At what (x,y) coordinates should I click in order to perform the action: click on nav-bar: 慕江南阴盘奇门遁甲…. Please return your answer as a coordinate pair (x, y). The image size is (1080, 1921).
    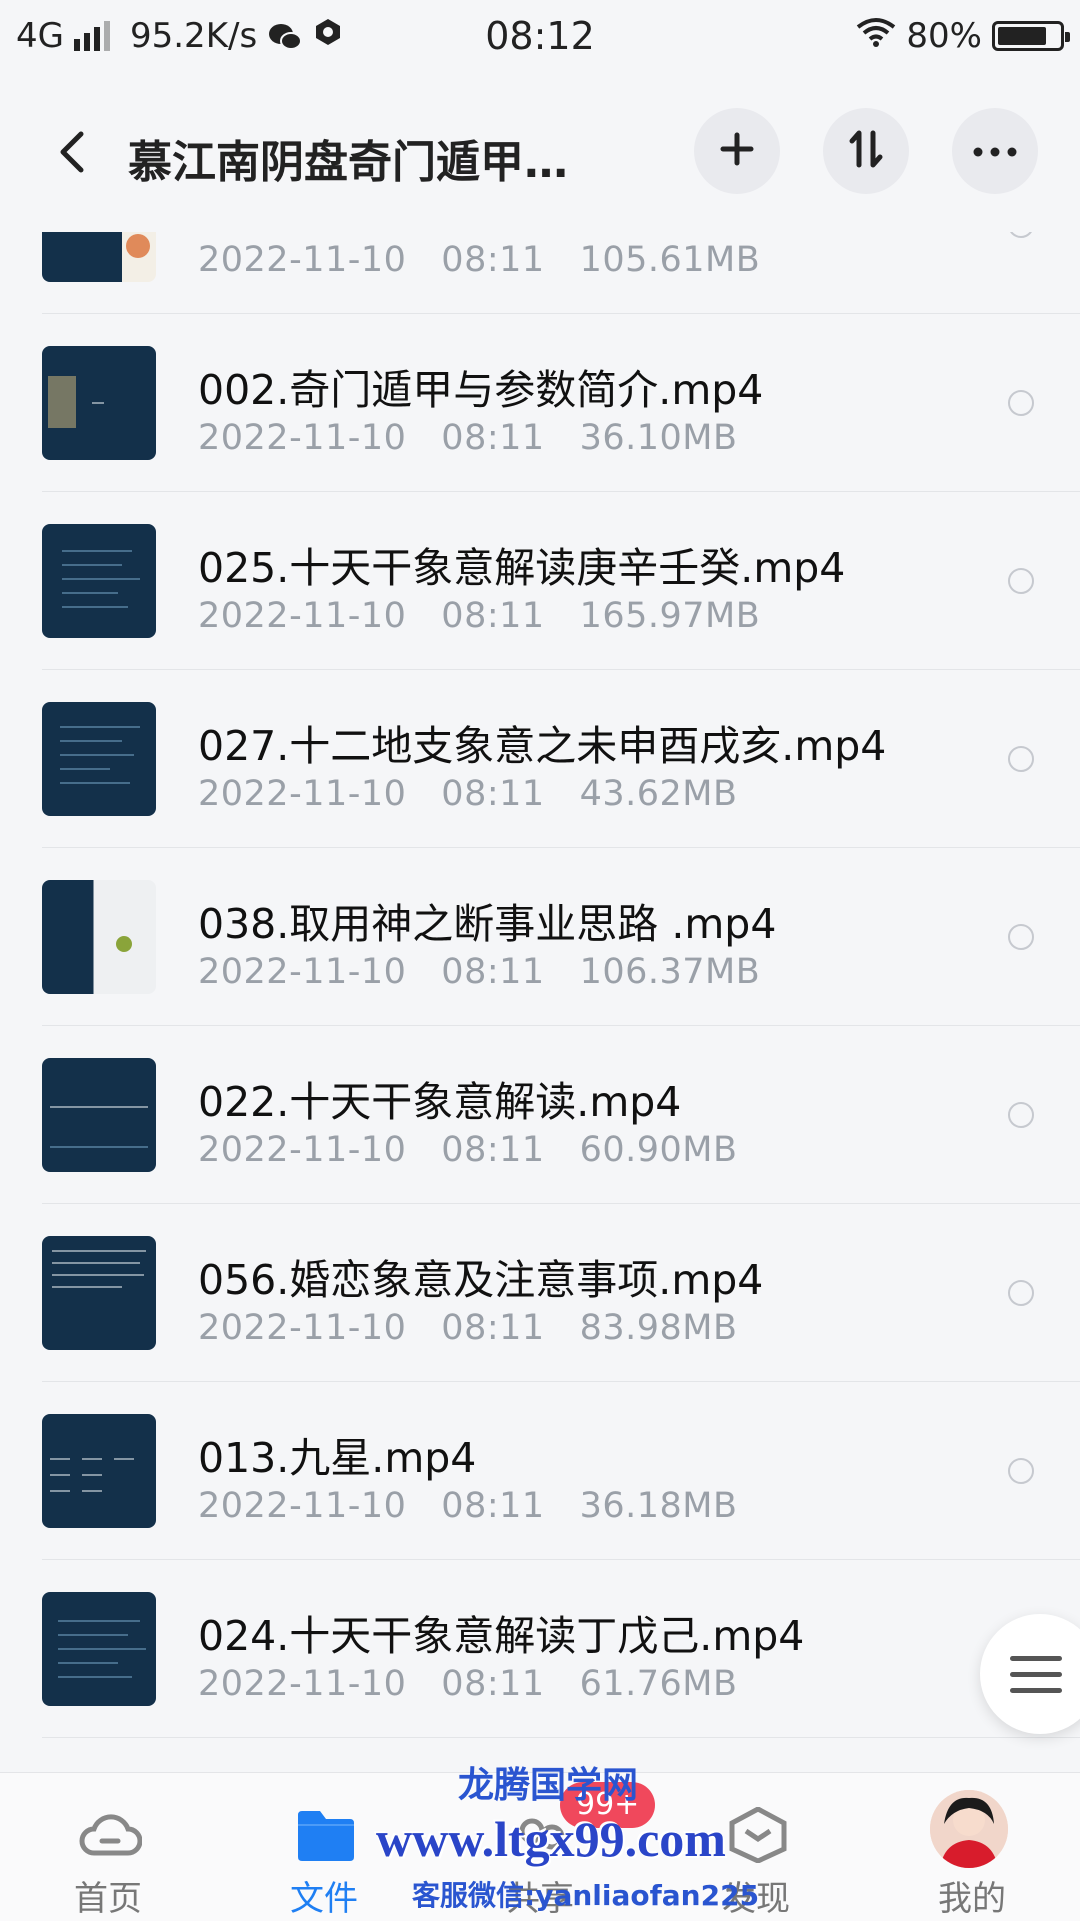
    Looking at the image, I should click on (540, 151).